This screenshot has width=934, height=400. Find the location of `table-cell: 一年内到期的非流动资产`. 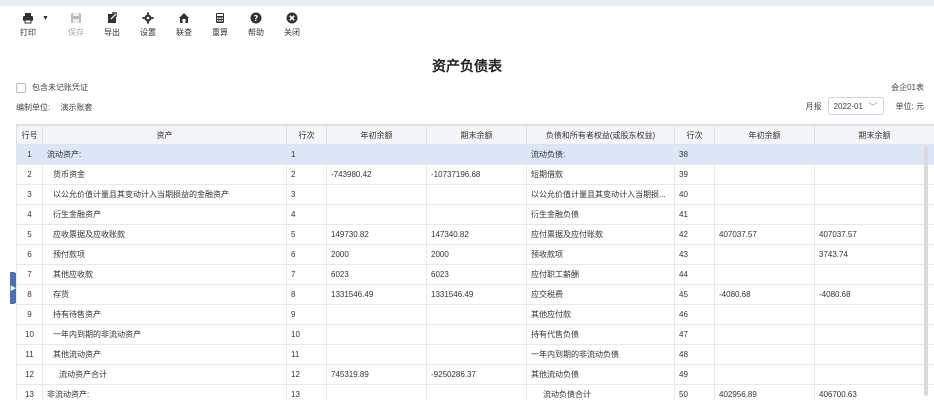

table-cell: 一年内到期的非流动资产 is located at coordinates (164, 334).